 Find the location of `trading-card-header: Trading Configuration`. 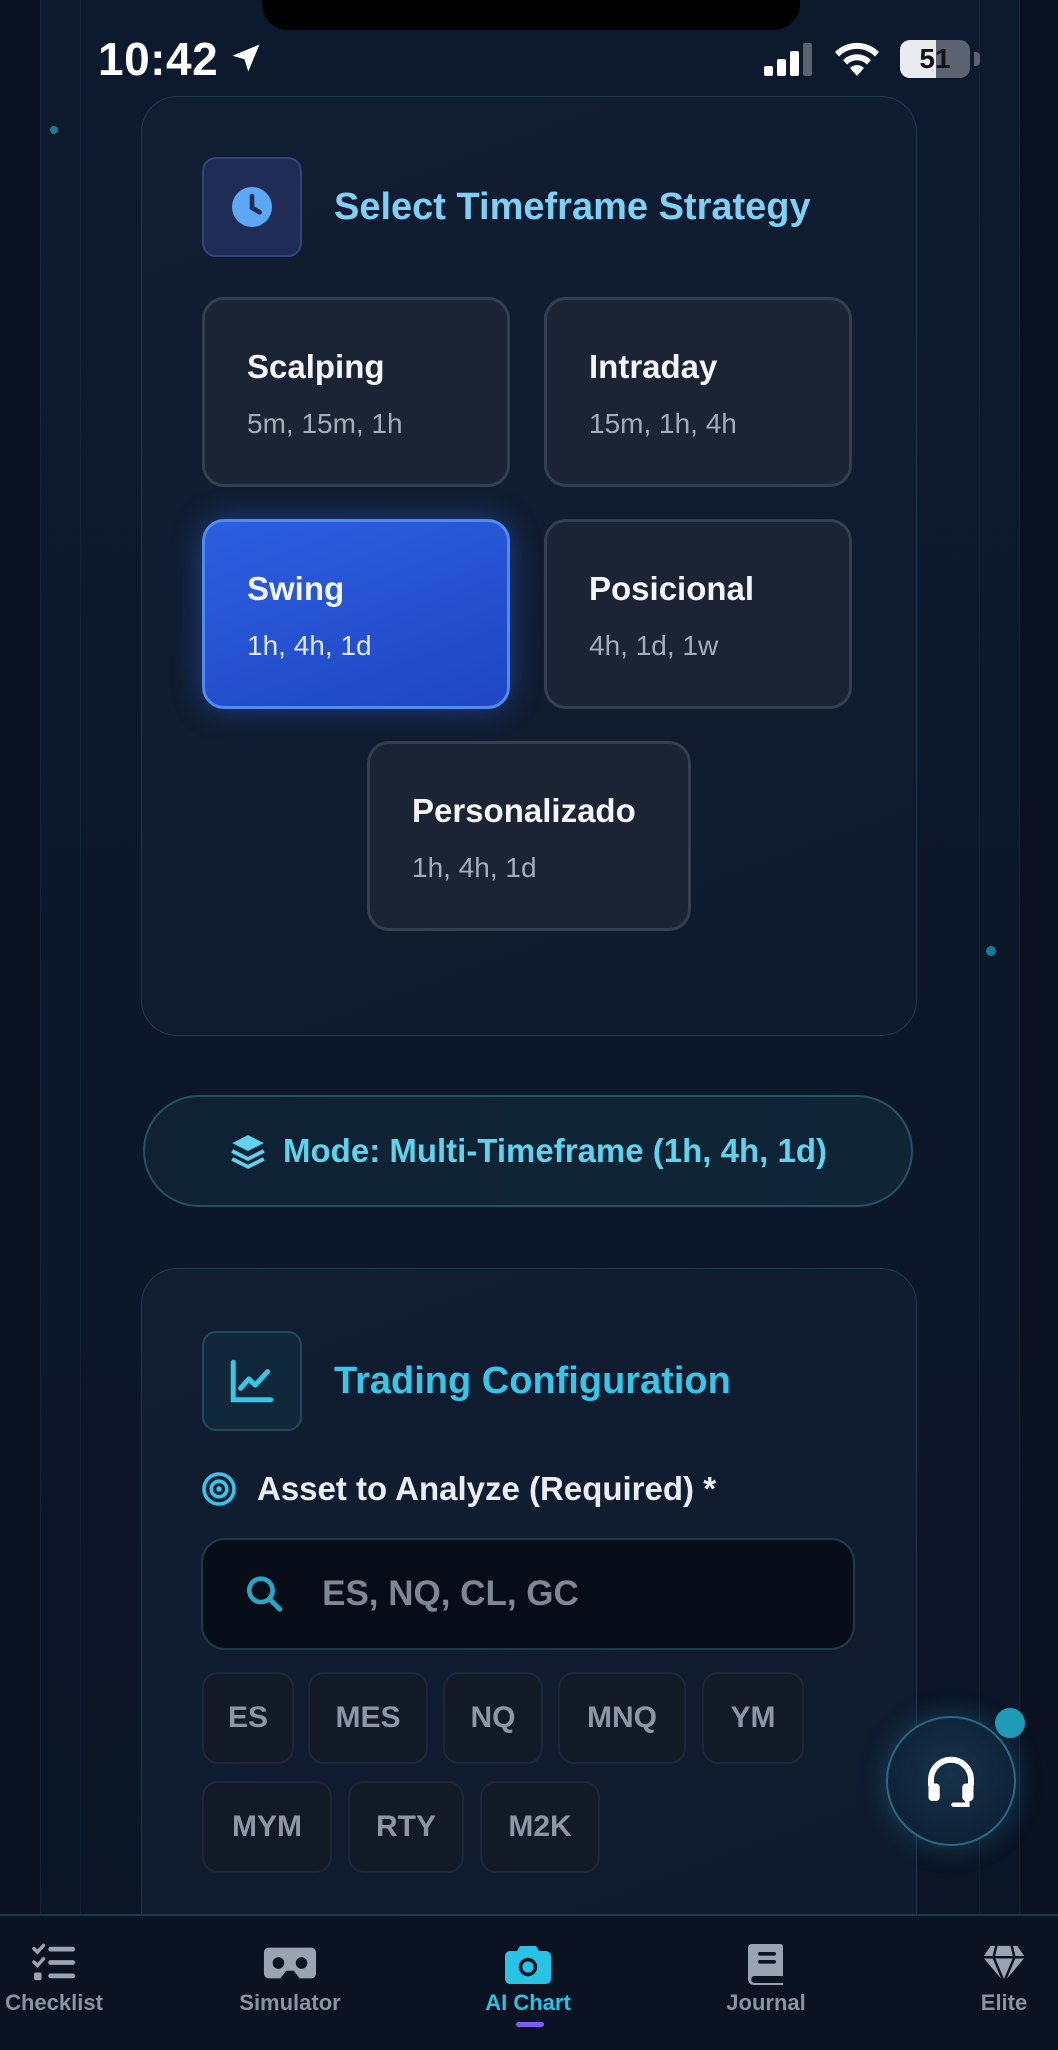

trading-card-header: Trading Configuration is located at coordinates (466, 1381).